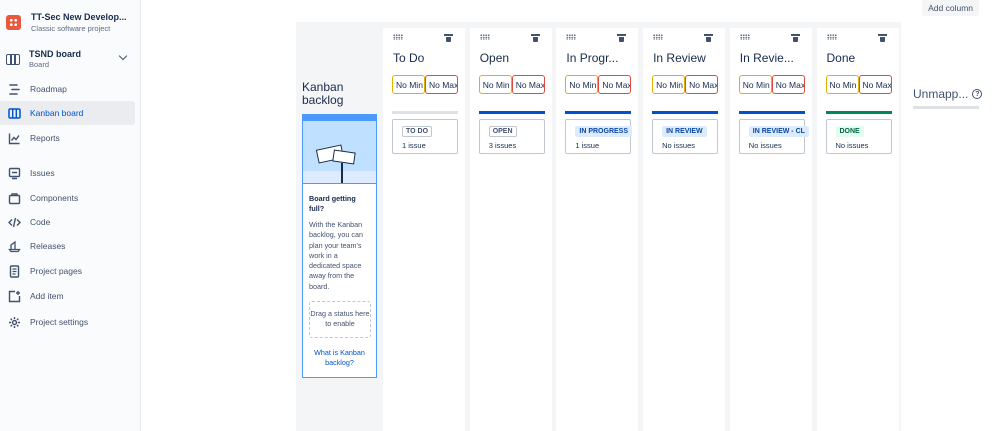 Image resolution: width=998 pixels, height=431 pixels. I want to click on board-column: To Do No Min No Max TO DO 1 issue, so click(424, 229).